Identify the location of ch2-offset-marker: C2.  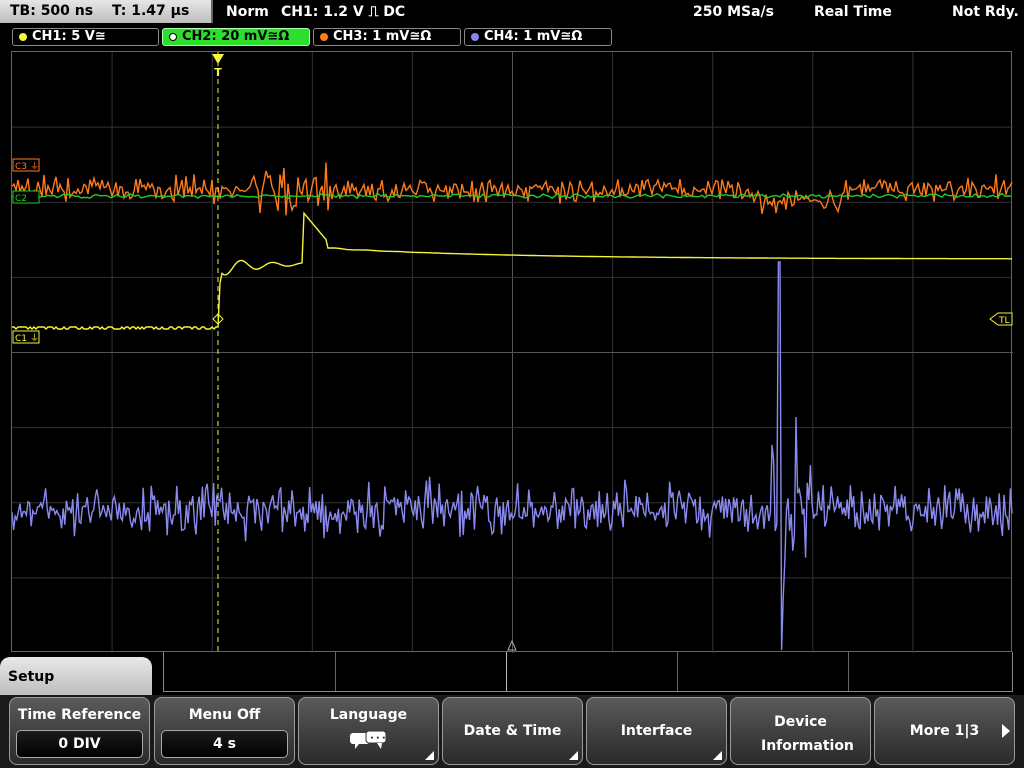
(26, 197).